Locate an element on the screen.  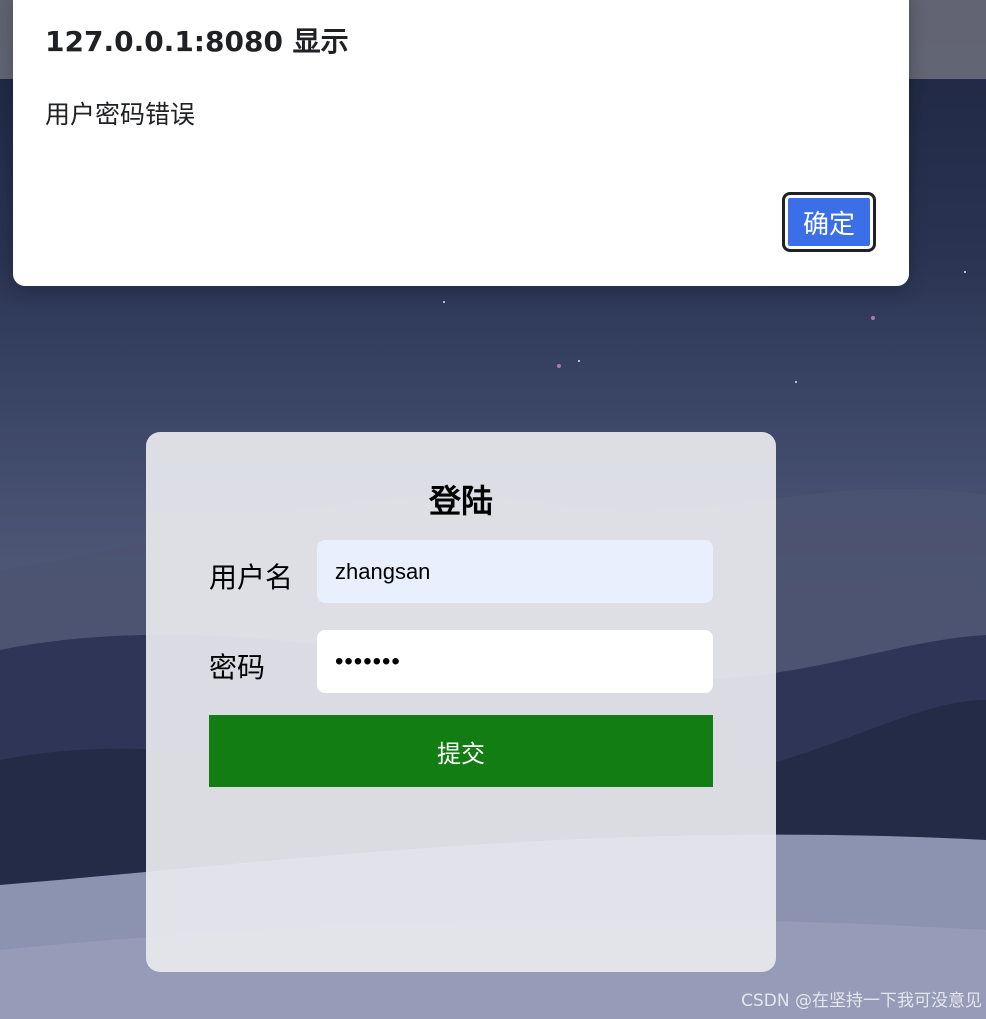
dialog-ok-label: 确定 is located at coordinates (829, 222).